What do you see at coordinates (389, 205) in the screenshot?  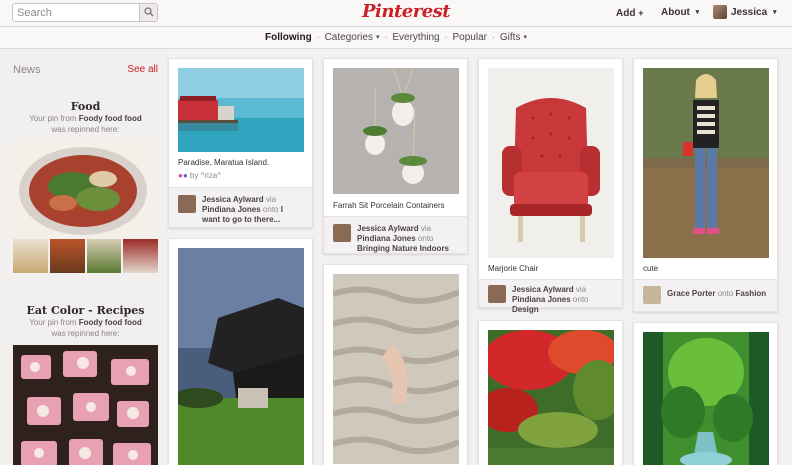 I see `pin-description: Farrah Sit Porcelain Containers` at bounding box center [389, 205].